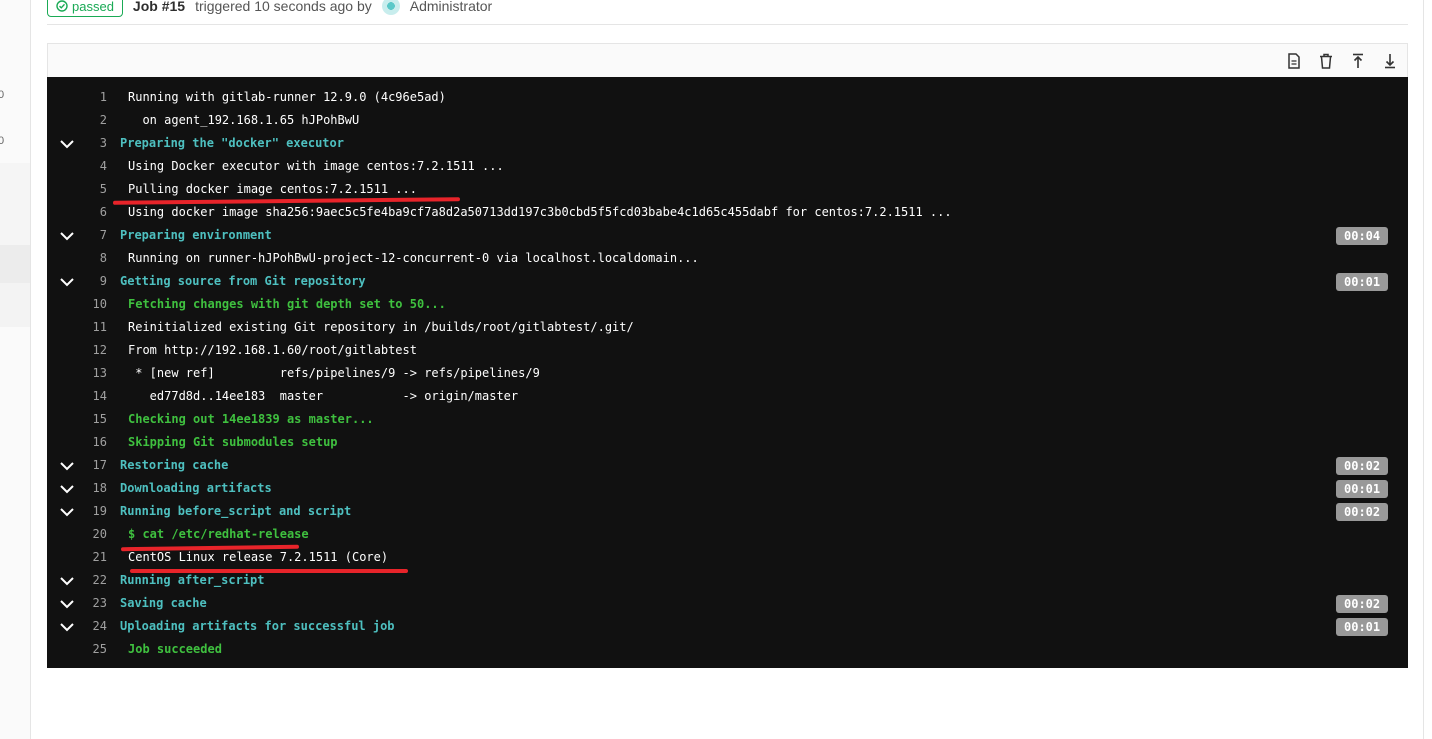  Describe the element at coordinates (92, 534) in the screenshot. I see `line-number: 20` at that location.